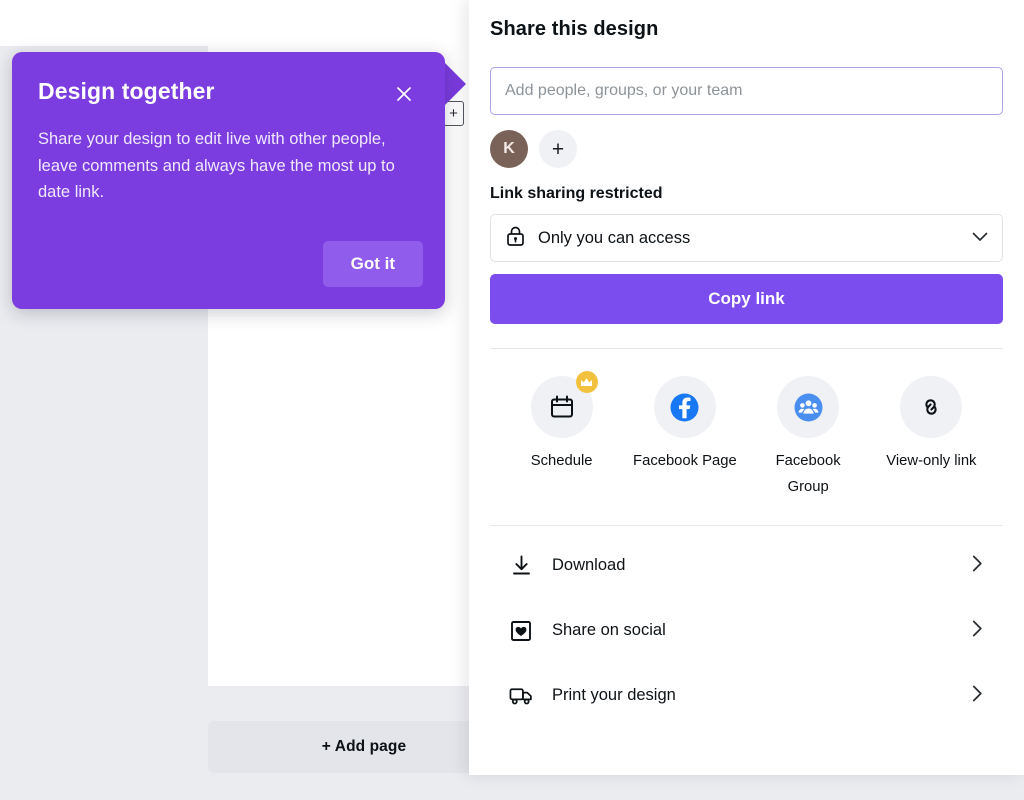  Describe the element at coordinates (614, 237) in the screenshot. I see `access-level-value: Only you can access` at that location.